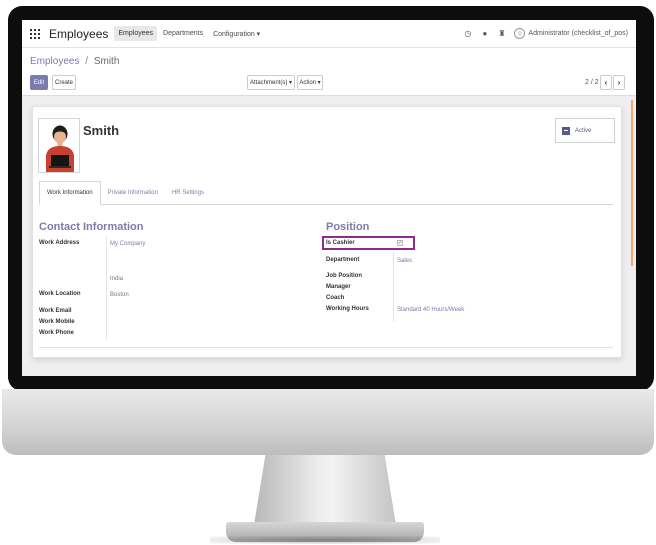 Image resolution: width=656 pixels, height=545 pixels. What do you see at coordinates (117, 279) in the screenshot?
I see `work-address-country: India` at bounding box center [117, 279].